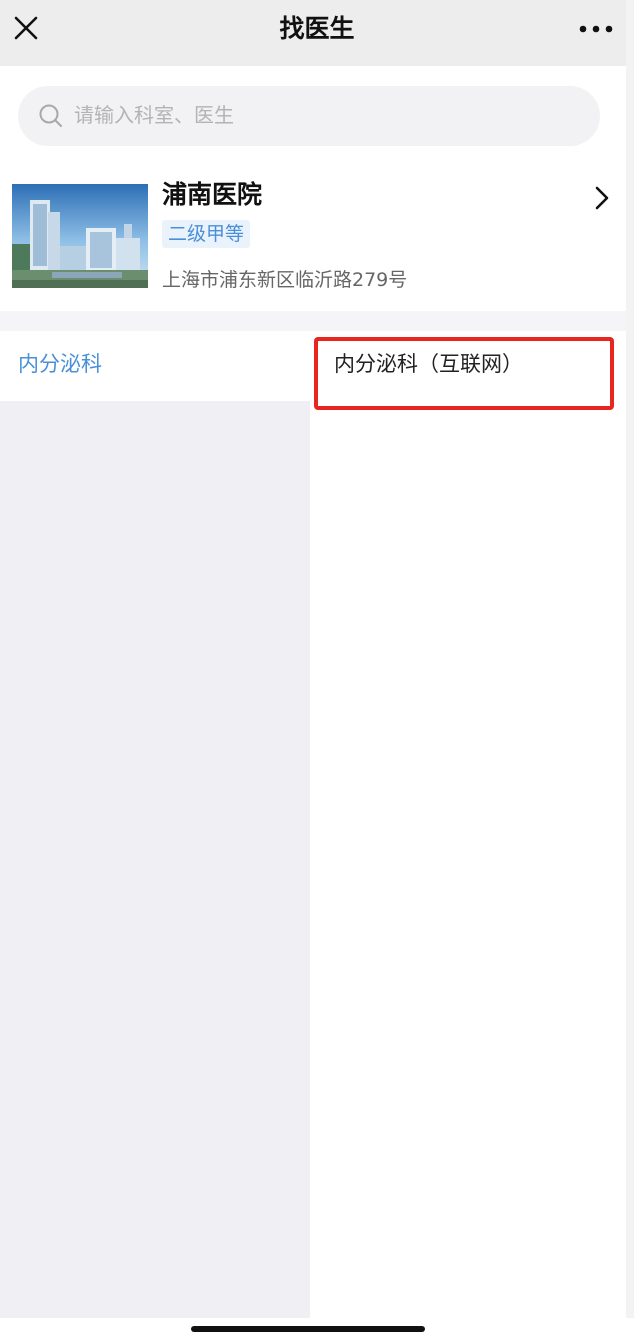 The image size is (634, 1337). What do you see at coordinates (317, 28) in the screenshot?
I see `page-title: 找医生` at bounding box center [317, 28].